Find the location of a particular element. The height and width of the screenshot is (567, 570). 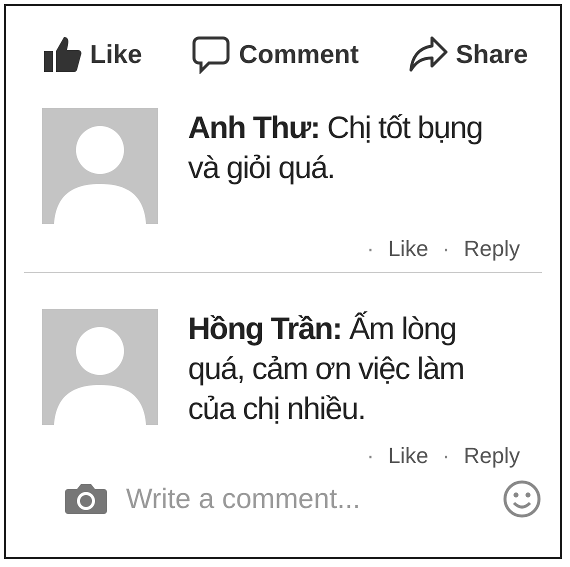

speech-bubble-icon is located at coordinates (210, 54).